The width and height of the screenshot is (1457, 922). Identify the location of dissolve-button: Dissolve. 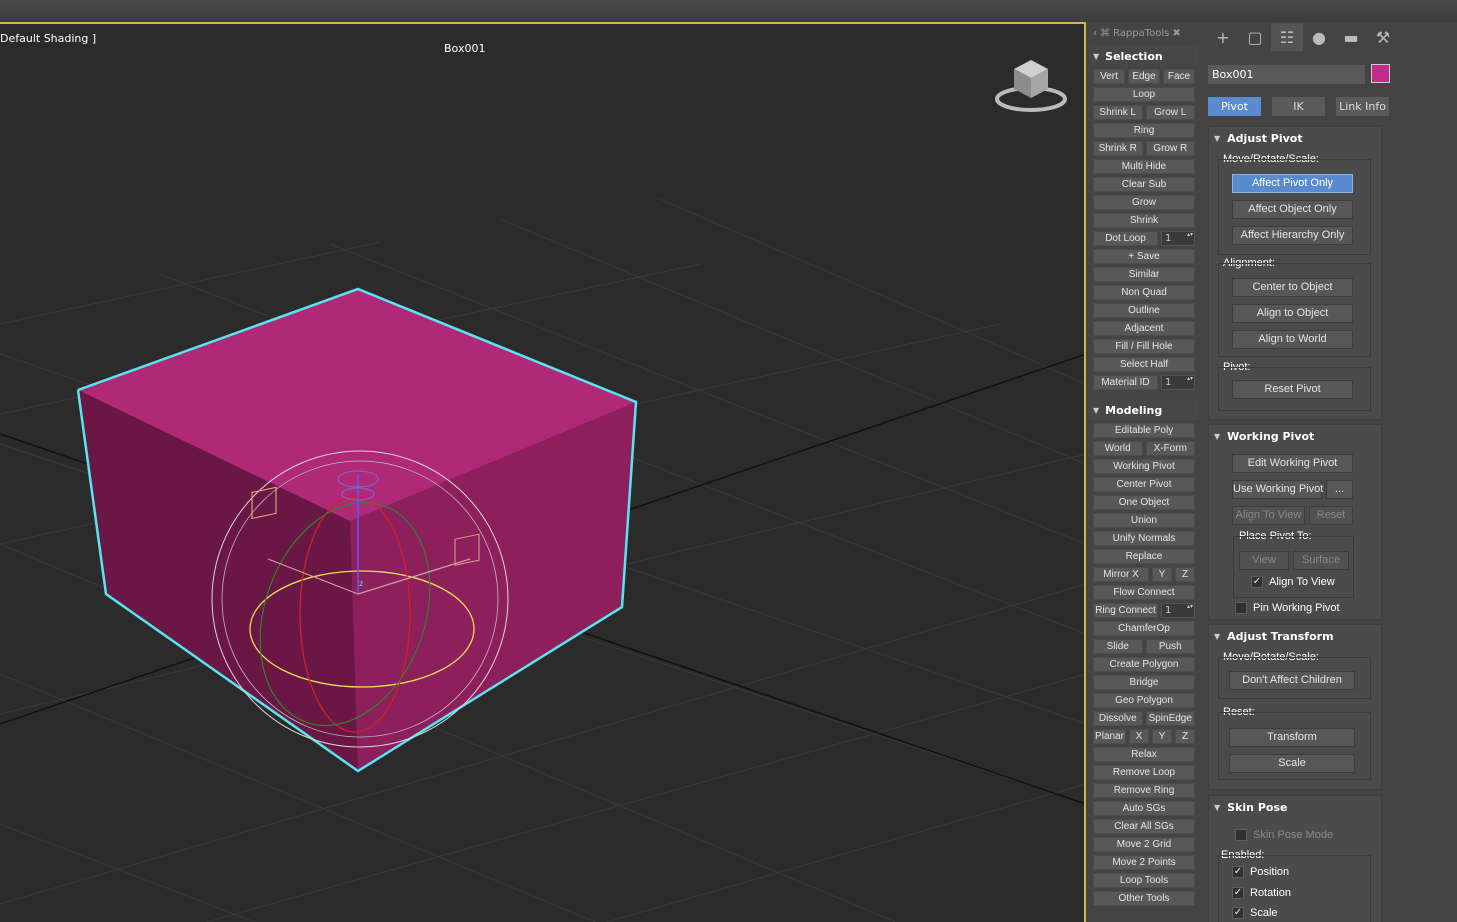
(1118, 718).